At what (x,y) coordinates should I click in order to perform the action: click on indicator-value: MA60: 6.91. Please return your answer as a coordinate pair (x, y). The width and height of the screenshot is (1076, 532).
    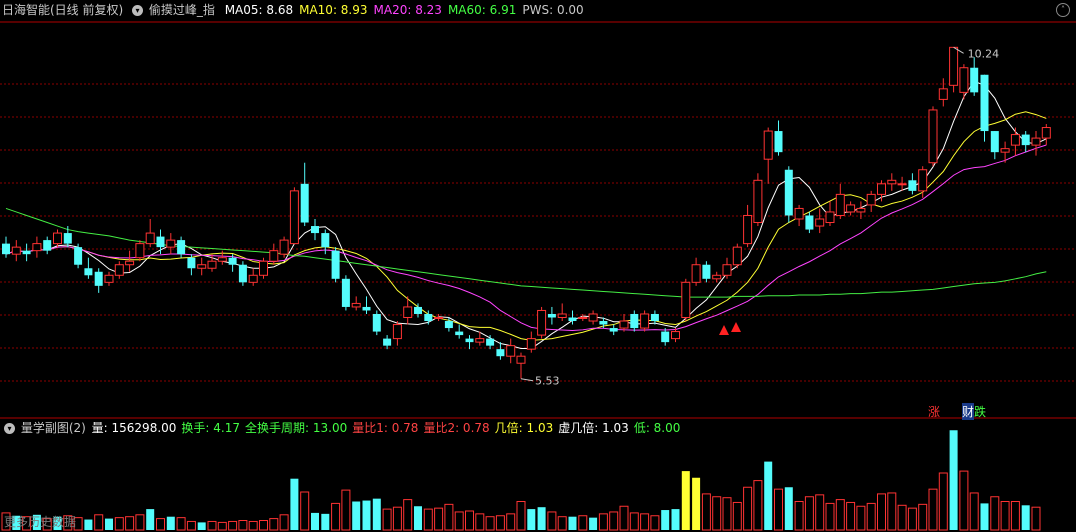
    Looking at the image, I should click on (482, 10).